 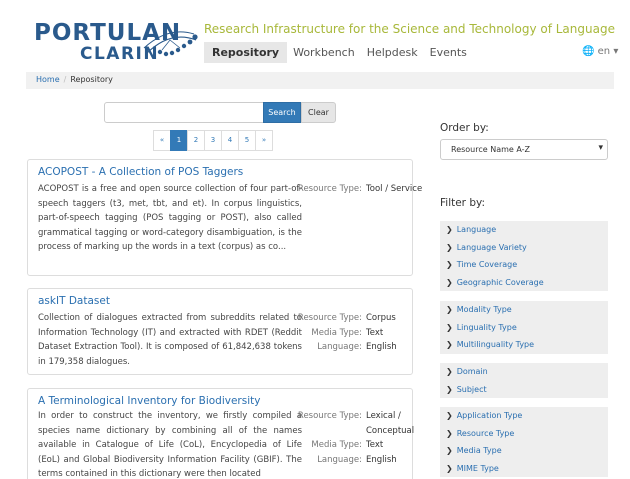 What do you see at coordinates (524, 451) in the screenshot?
I see `filter-media-type: ❯ Media Type` at bounding box center [524, 451].